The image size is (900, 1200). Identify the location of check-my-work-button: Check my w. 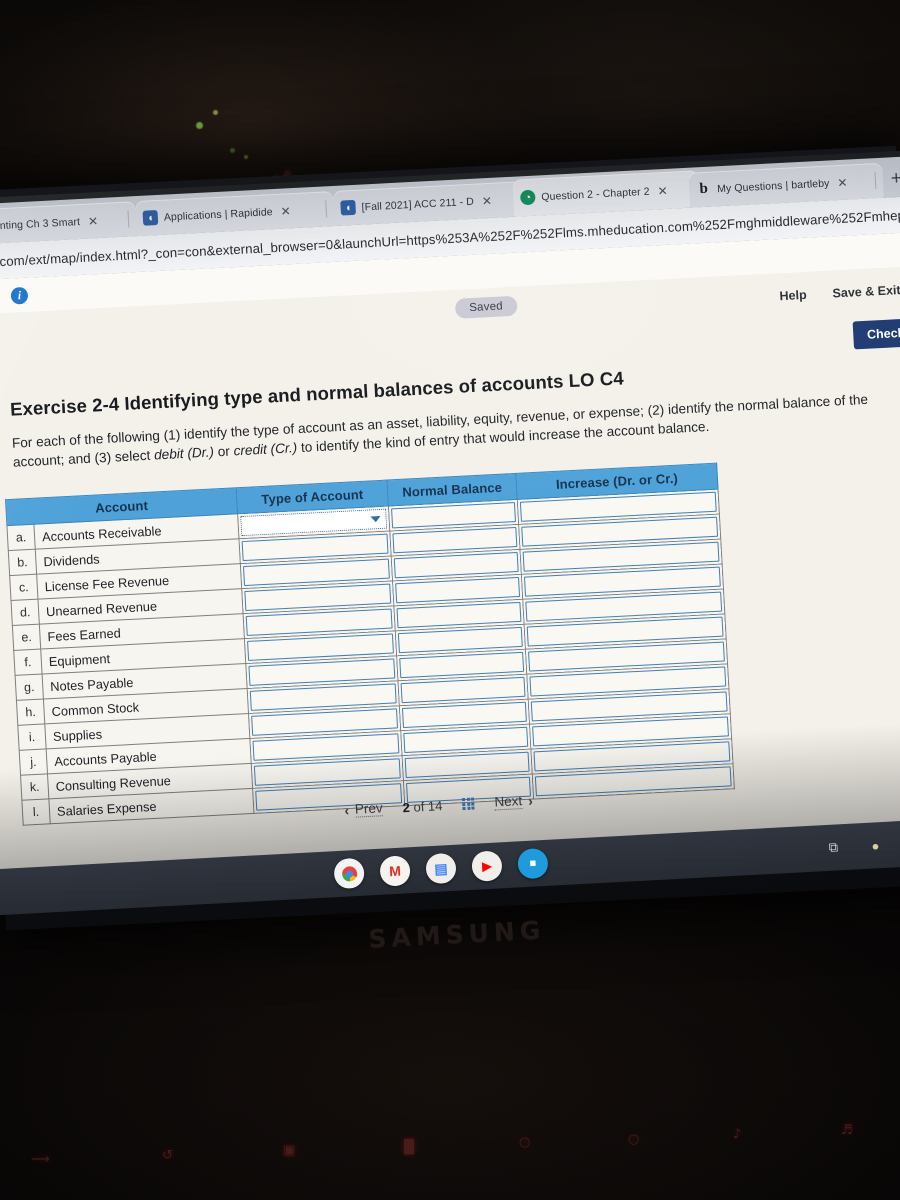
(876, 333).